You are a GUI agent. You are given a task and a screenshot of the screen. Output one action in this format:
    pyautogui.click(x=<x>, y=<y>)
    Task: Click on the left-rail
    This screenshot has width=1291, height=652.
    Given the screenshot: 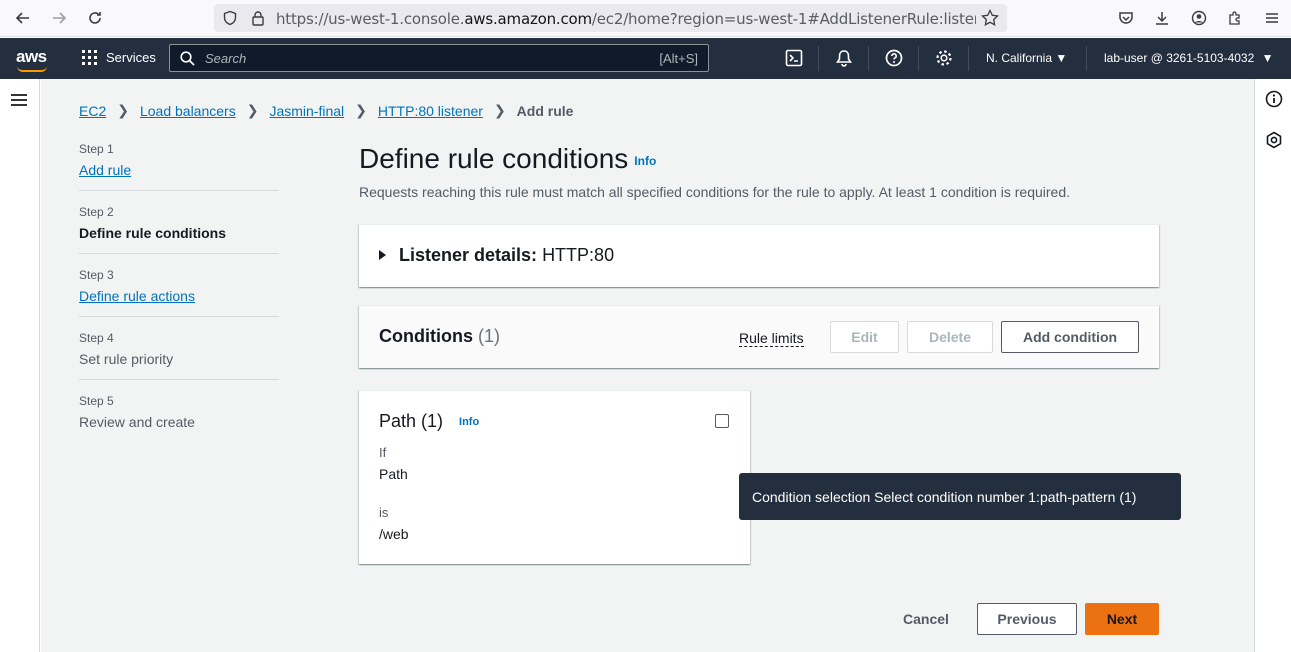 What is the action you would take?
    pyautogui.click(x=20, y=365)
    